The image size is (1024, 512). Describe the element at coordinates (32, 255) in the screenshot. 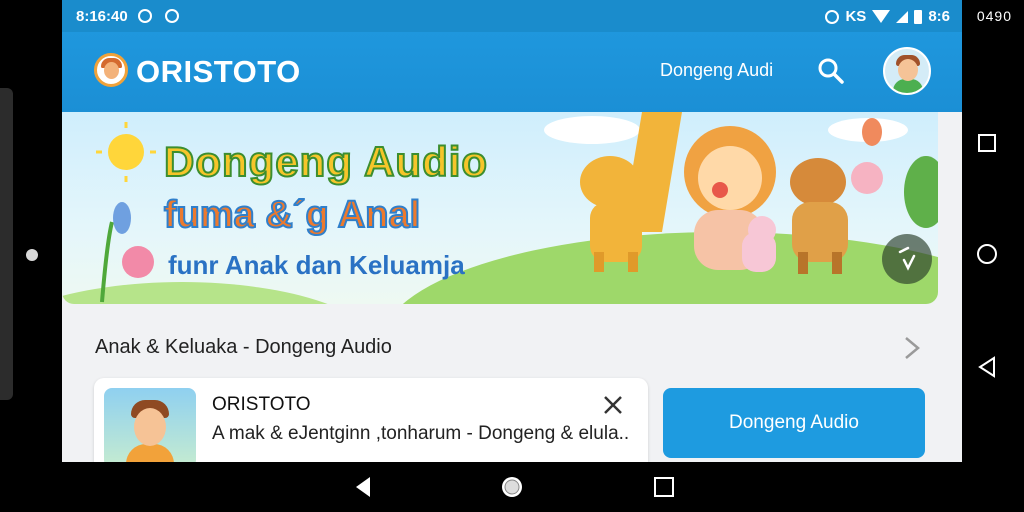

I see `phone-camera-dot` at that location.